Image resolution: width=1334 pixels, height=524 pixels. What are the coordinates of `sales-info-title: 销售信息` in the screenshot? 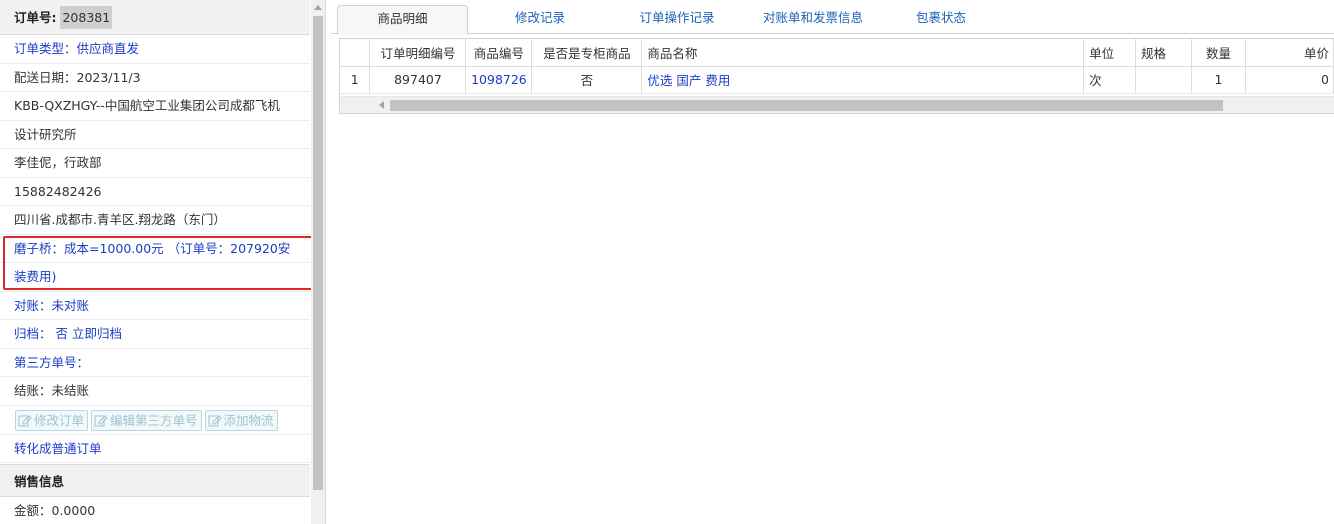 It's located at (155, 480).